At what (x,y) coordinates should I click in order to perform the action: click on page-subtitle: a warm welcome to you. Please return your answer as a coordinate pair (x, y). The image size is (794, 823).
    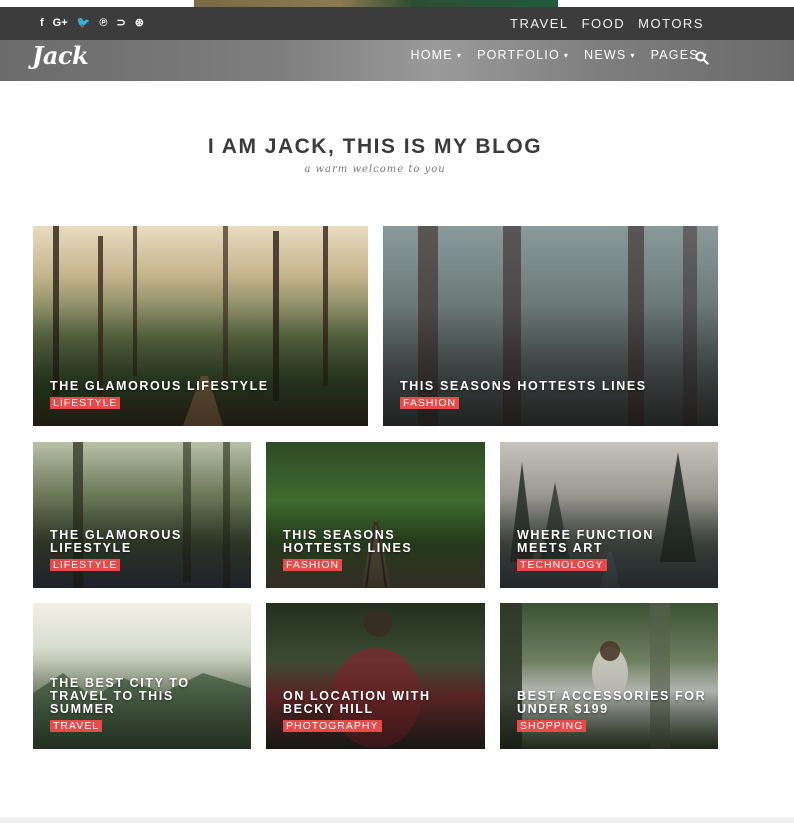
    Looking at the image, I should click on (375, 169).